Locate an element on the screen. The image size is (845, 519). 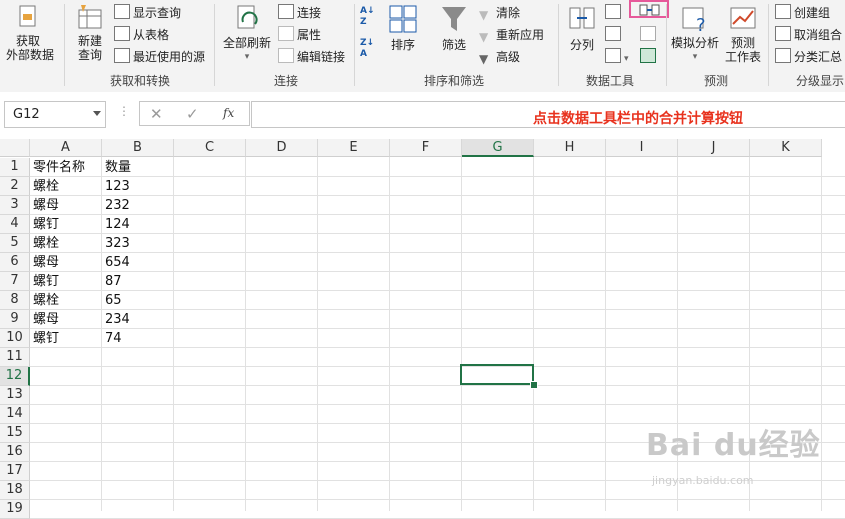
row-header-17: 17 is located at coordinates (15, 471).